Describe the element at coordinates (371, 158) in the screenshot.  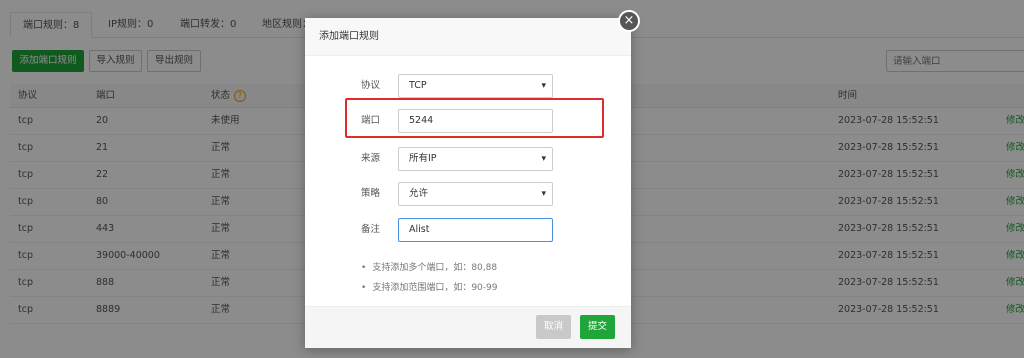
I see `source-label: 来源` at that location.